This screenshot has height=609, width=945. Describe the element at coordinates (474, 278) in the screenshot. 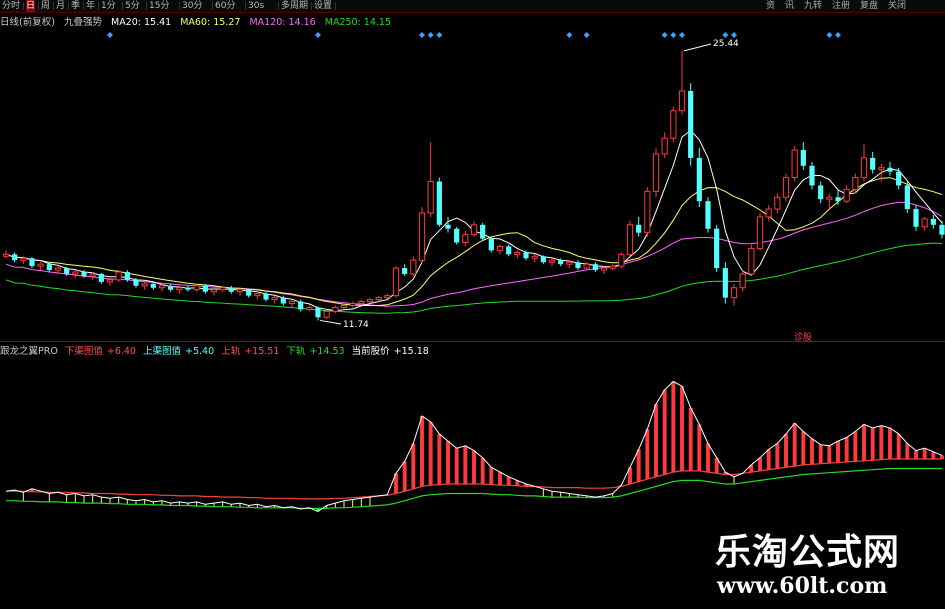

I see `ma250-line` at that location.